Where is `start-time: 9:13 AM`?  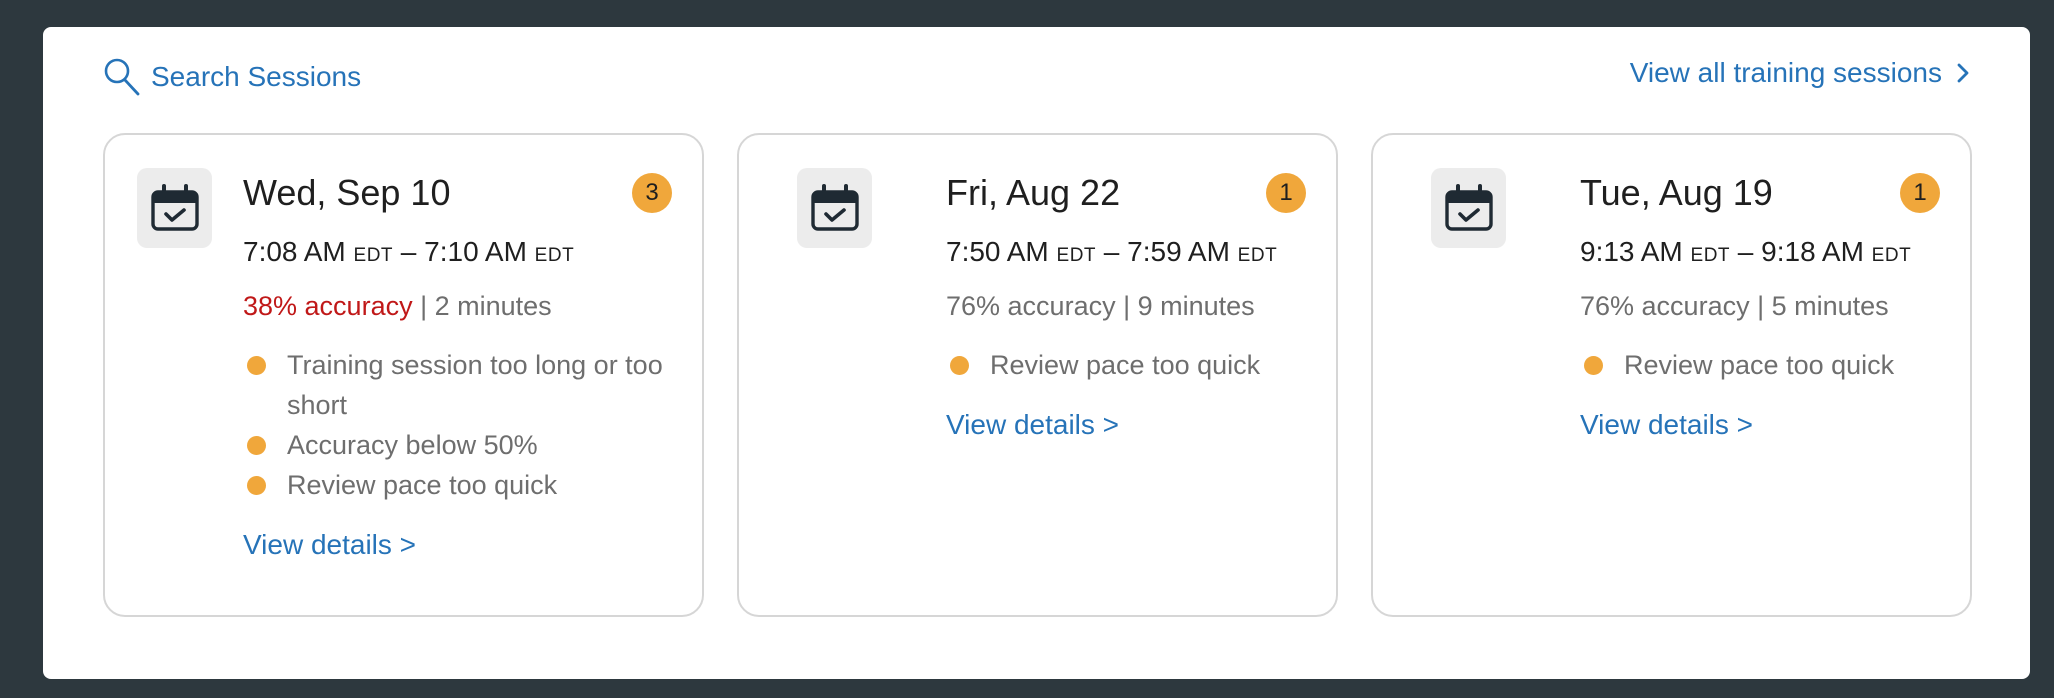
start-time: 9:13 AM is located at coordinates (1631, 251).